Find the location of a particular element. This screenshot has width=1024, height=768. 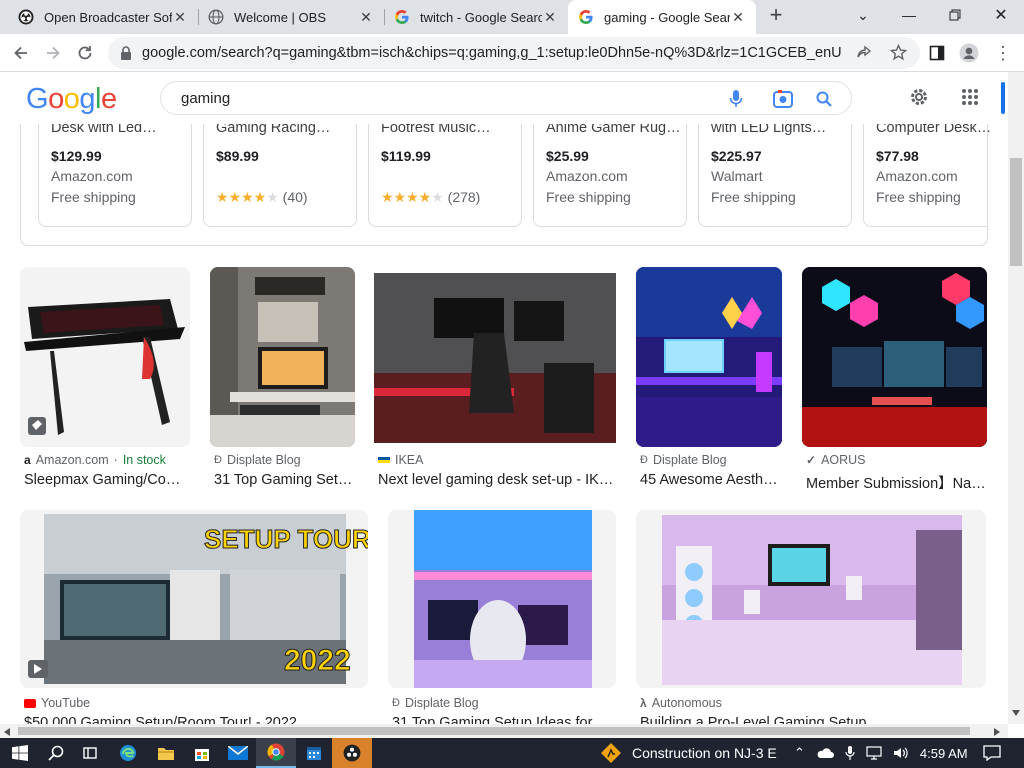

reload-icon is located at coordinates (85, 53).